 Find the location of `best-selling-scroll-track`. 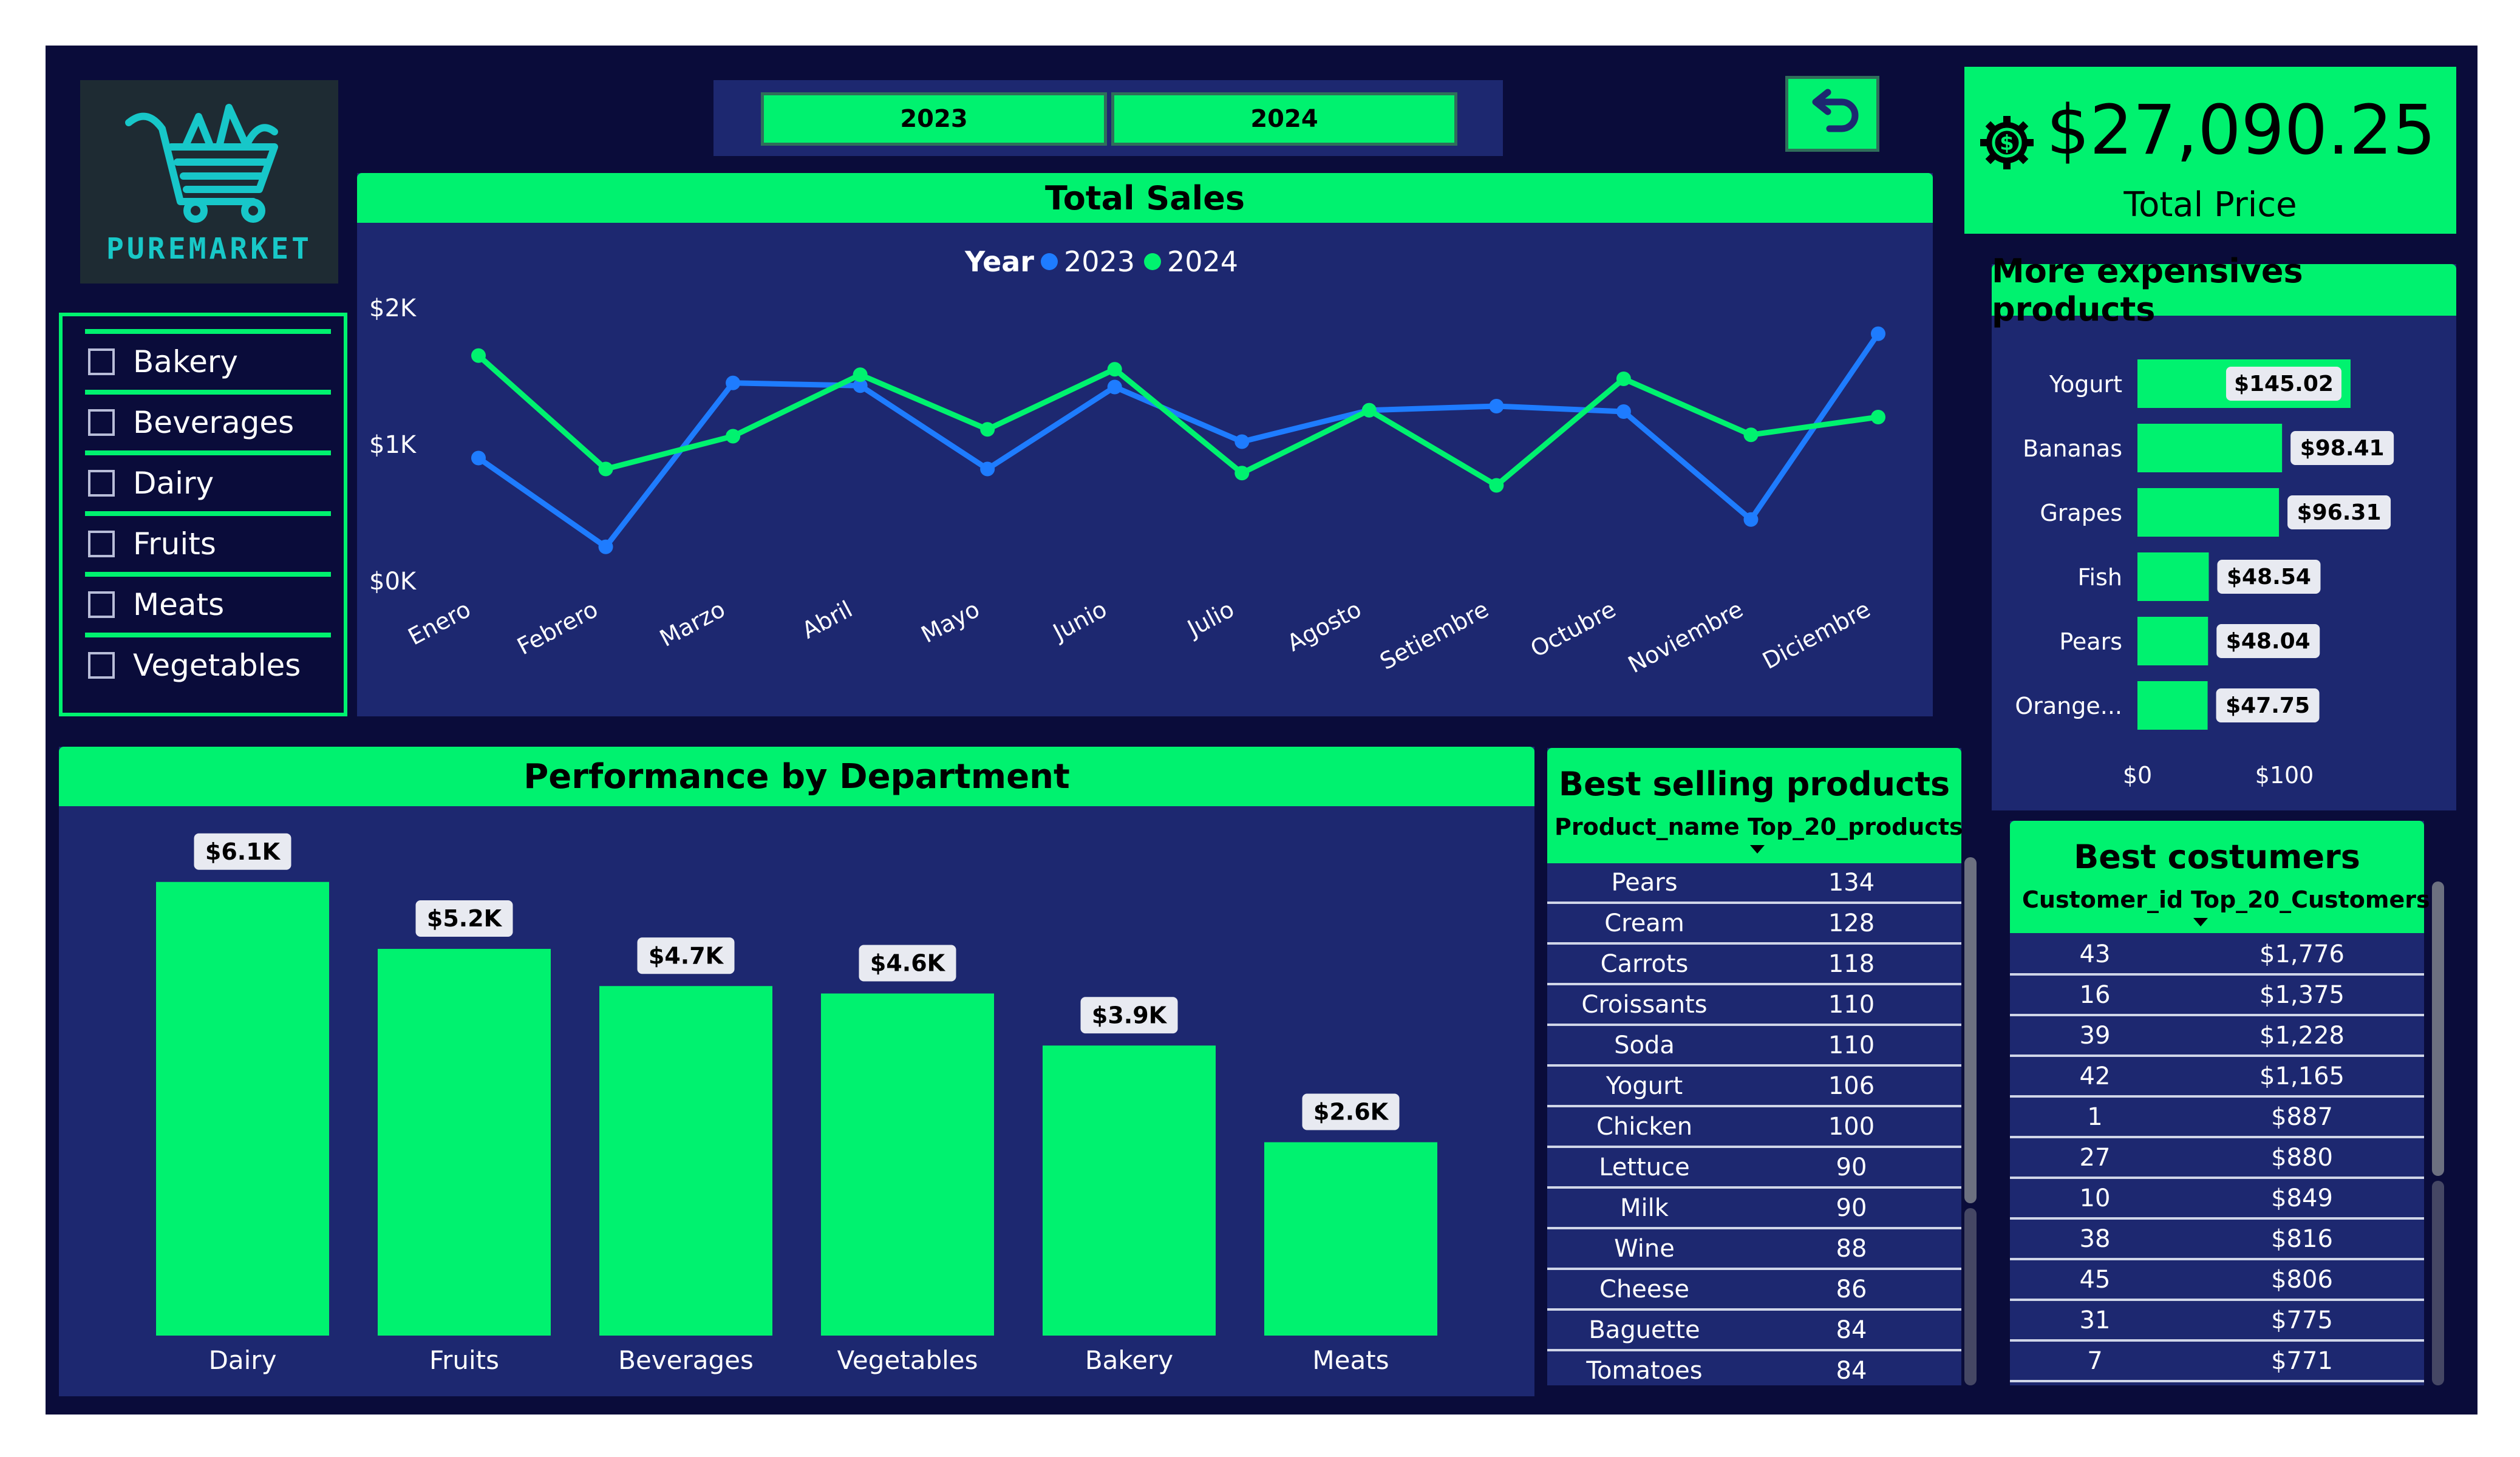

best-selling-scroll-track is located at coordinates (1970, 1296).